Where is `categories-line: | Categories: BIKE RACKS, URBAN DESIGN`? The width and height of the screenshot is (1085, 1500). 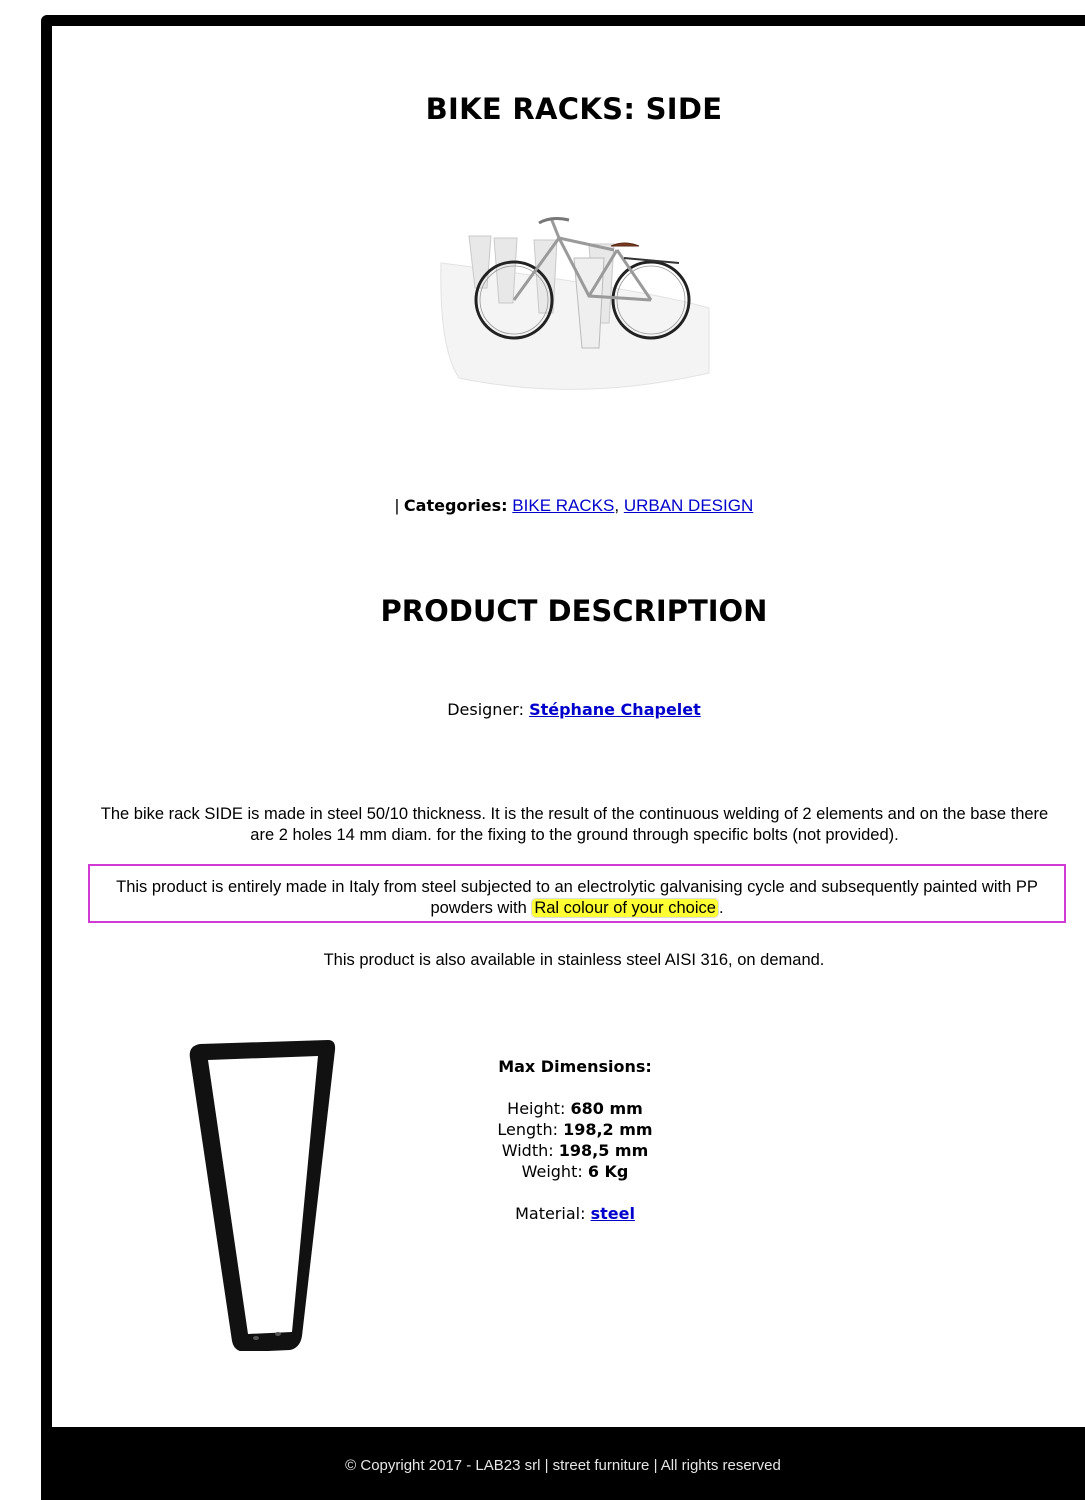 categories-line: | Categories: BIKE RACKS, URBAN DESIGN is located at coordinates (568, 506).